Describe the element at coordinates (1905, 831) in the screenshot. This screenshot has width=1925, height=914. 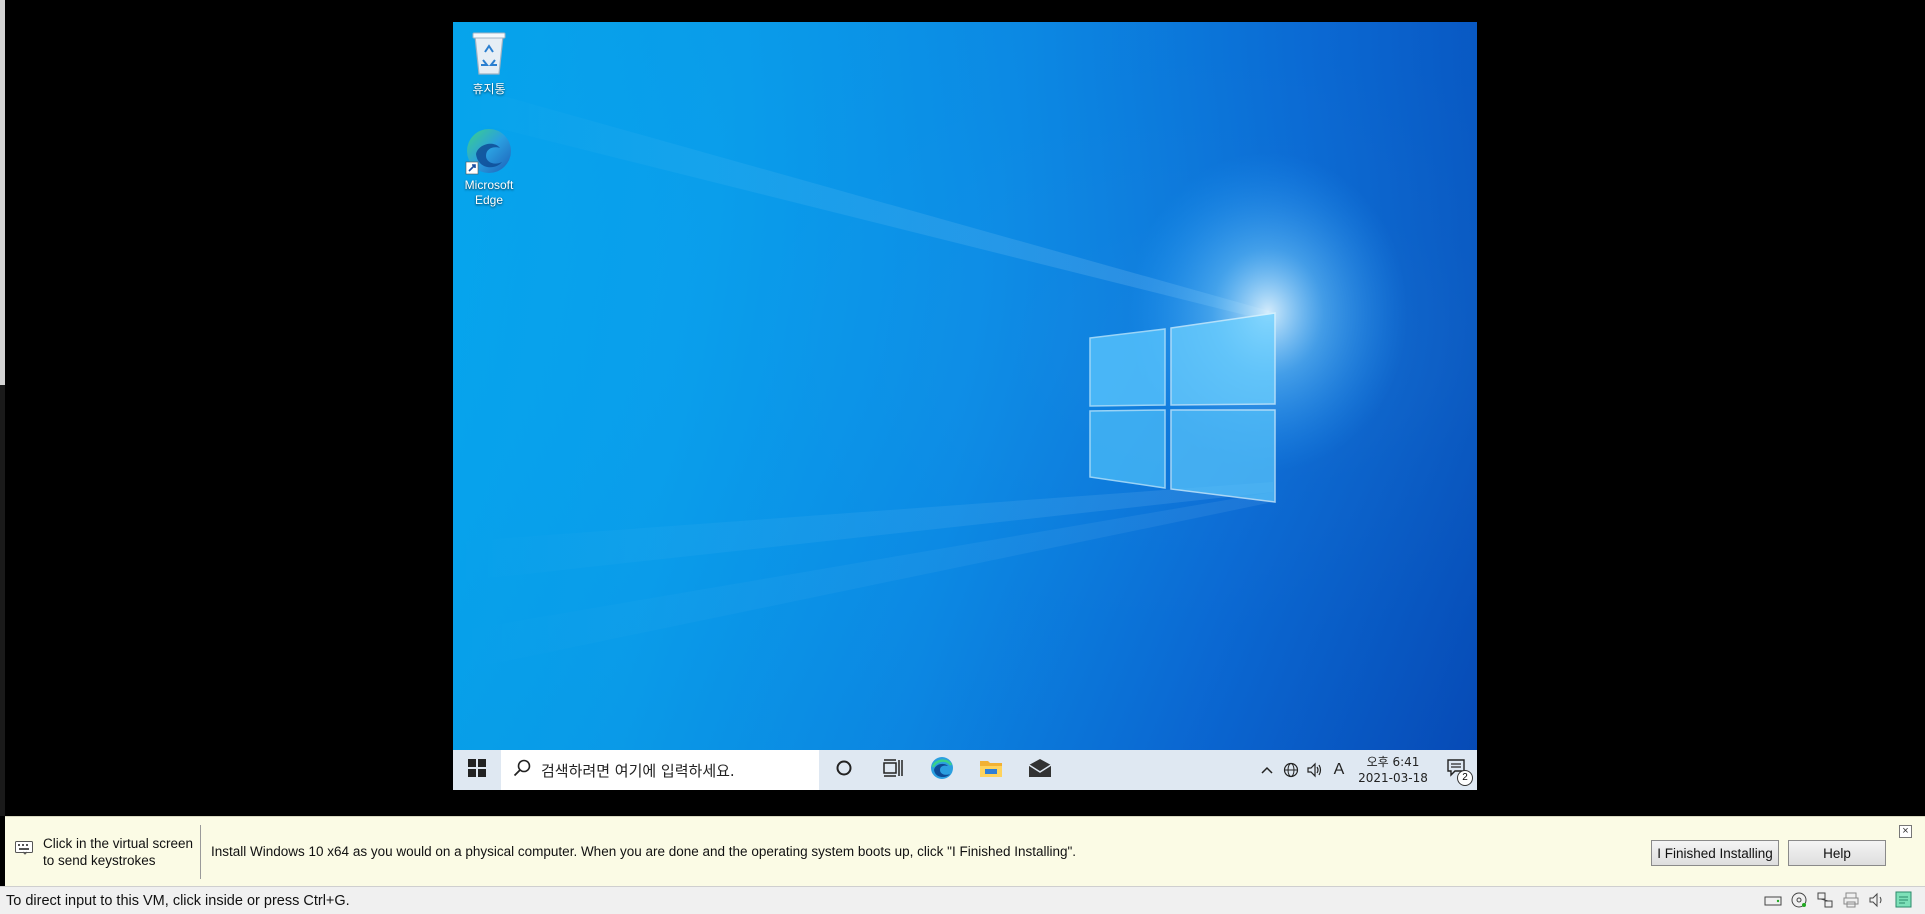
I see `close-infobar-icon: ×` at that location.